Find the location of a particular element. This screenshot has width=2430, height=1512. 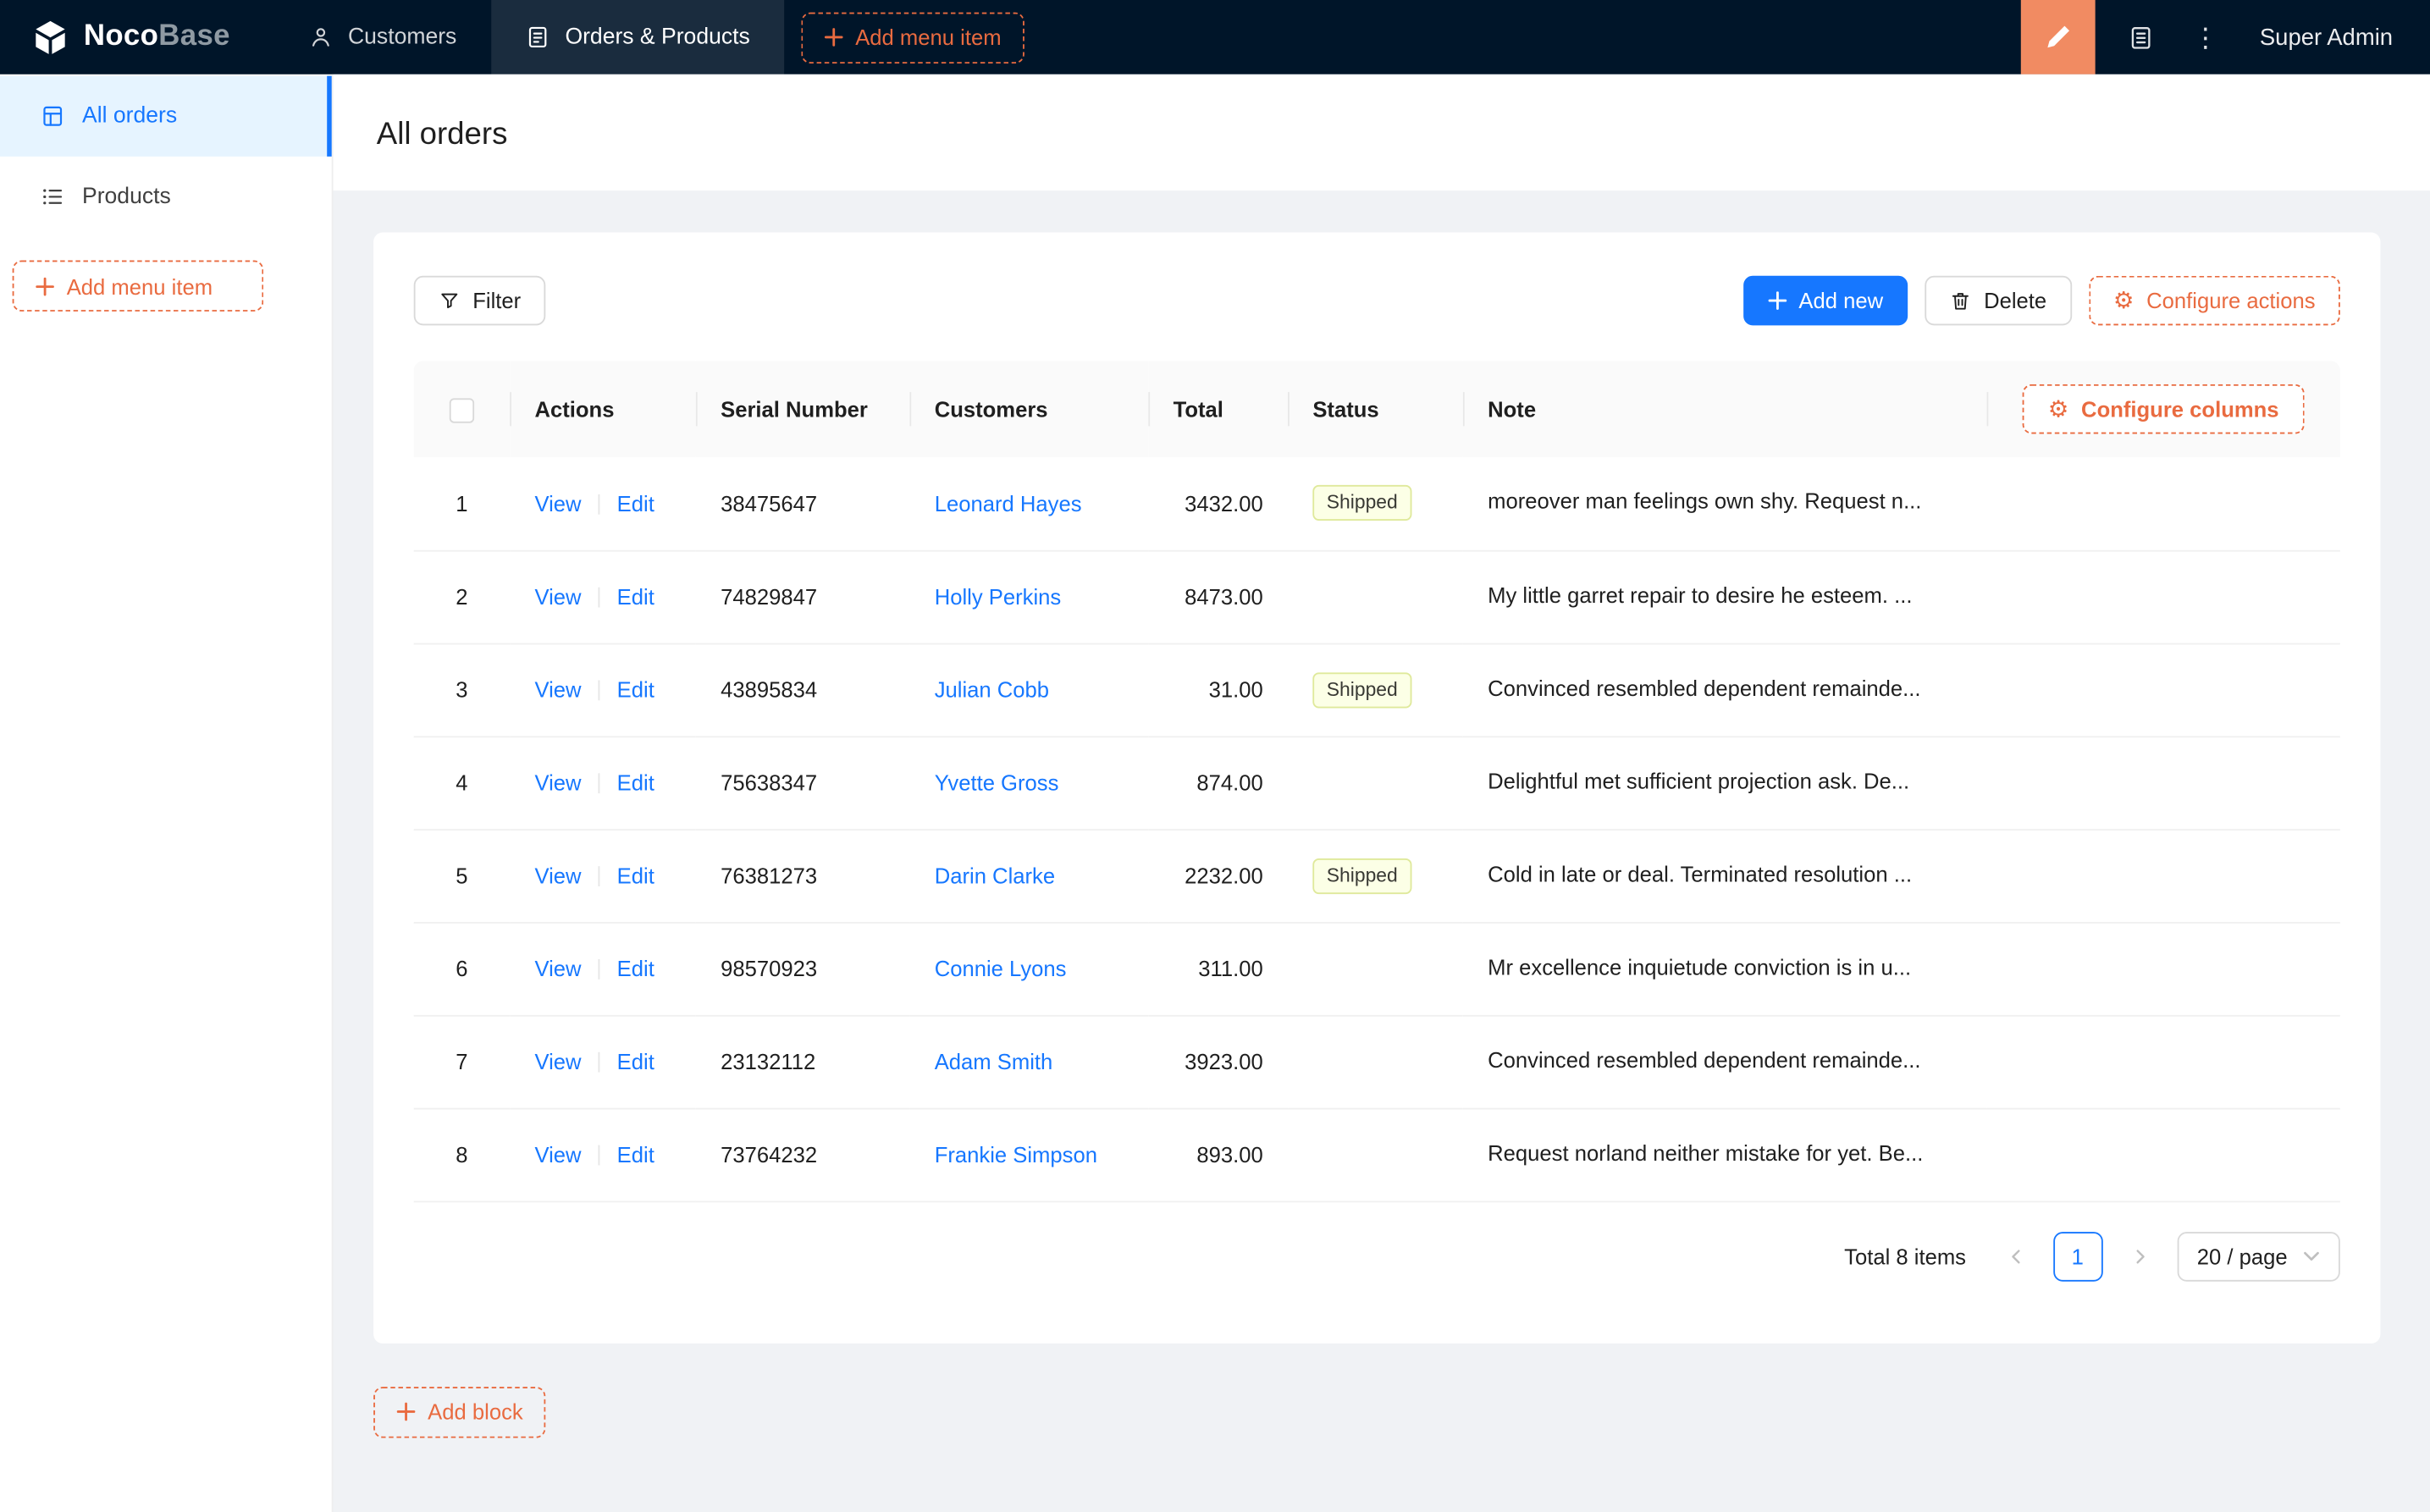

total-value: 3923.00 is located at coordinates (1224, 1061).